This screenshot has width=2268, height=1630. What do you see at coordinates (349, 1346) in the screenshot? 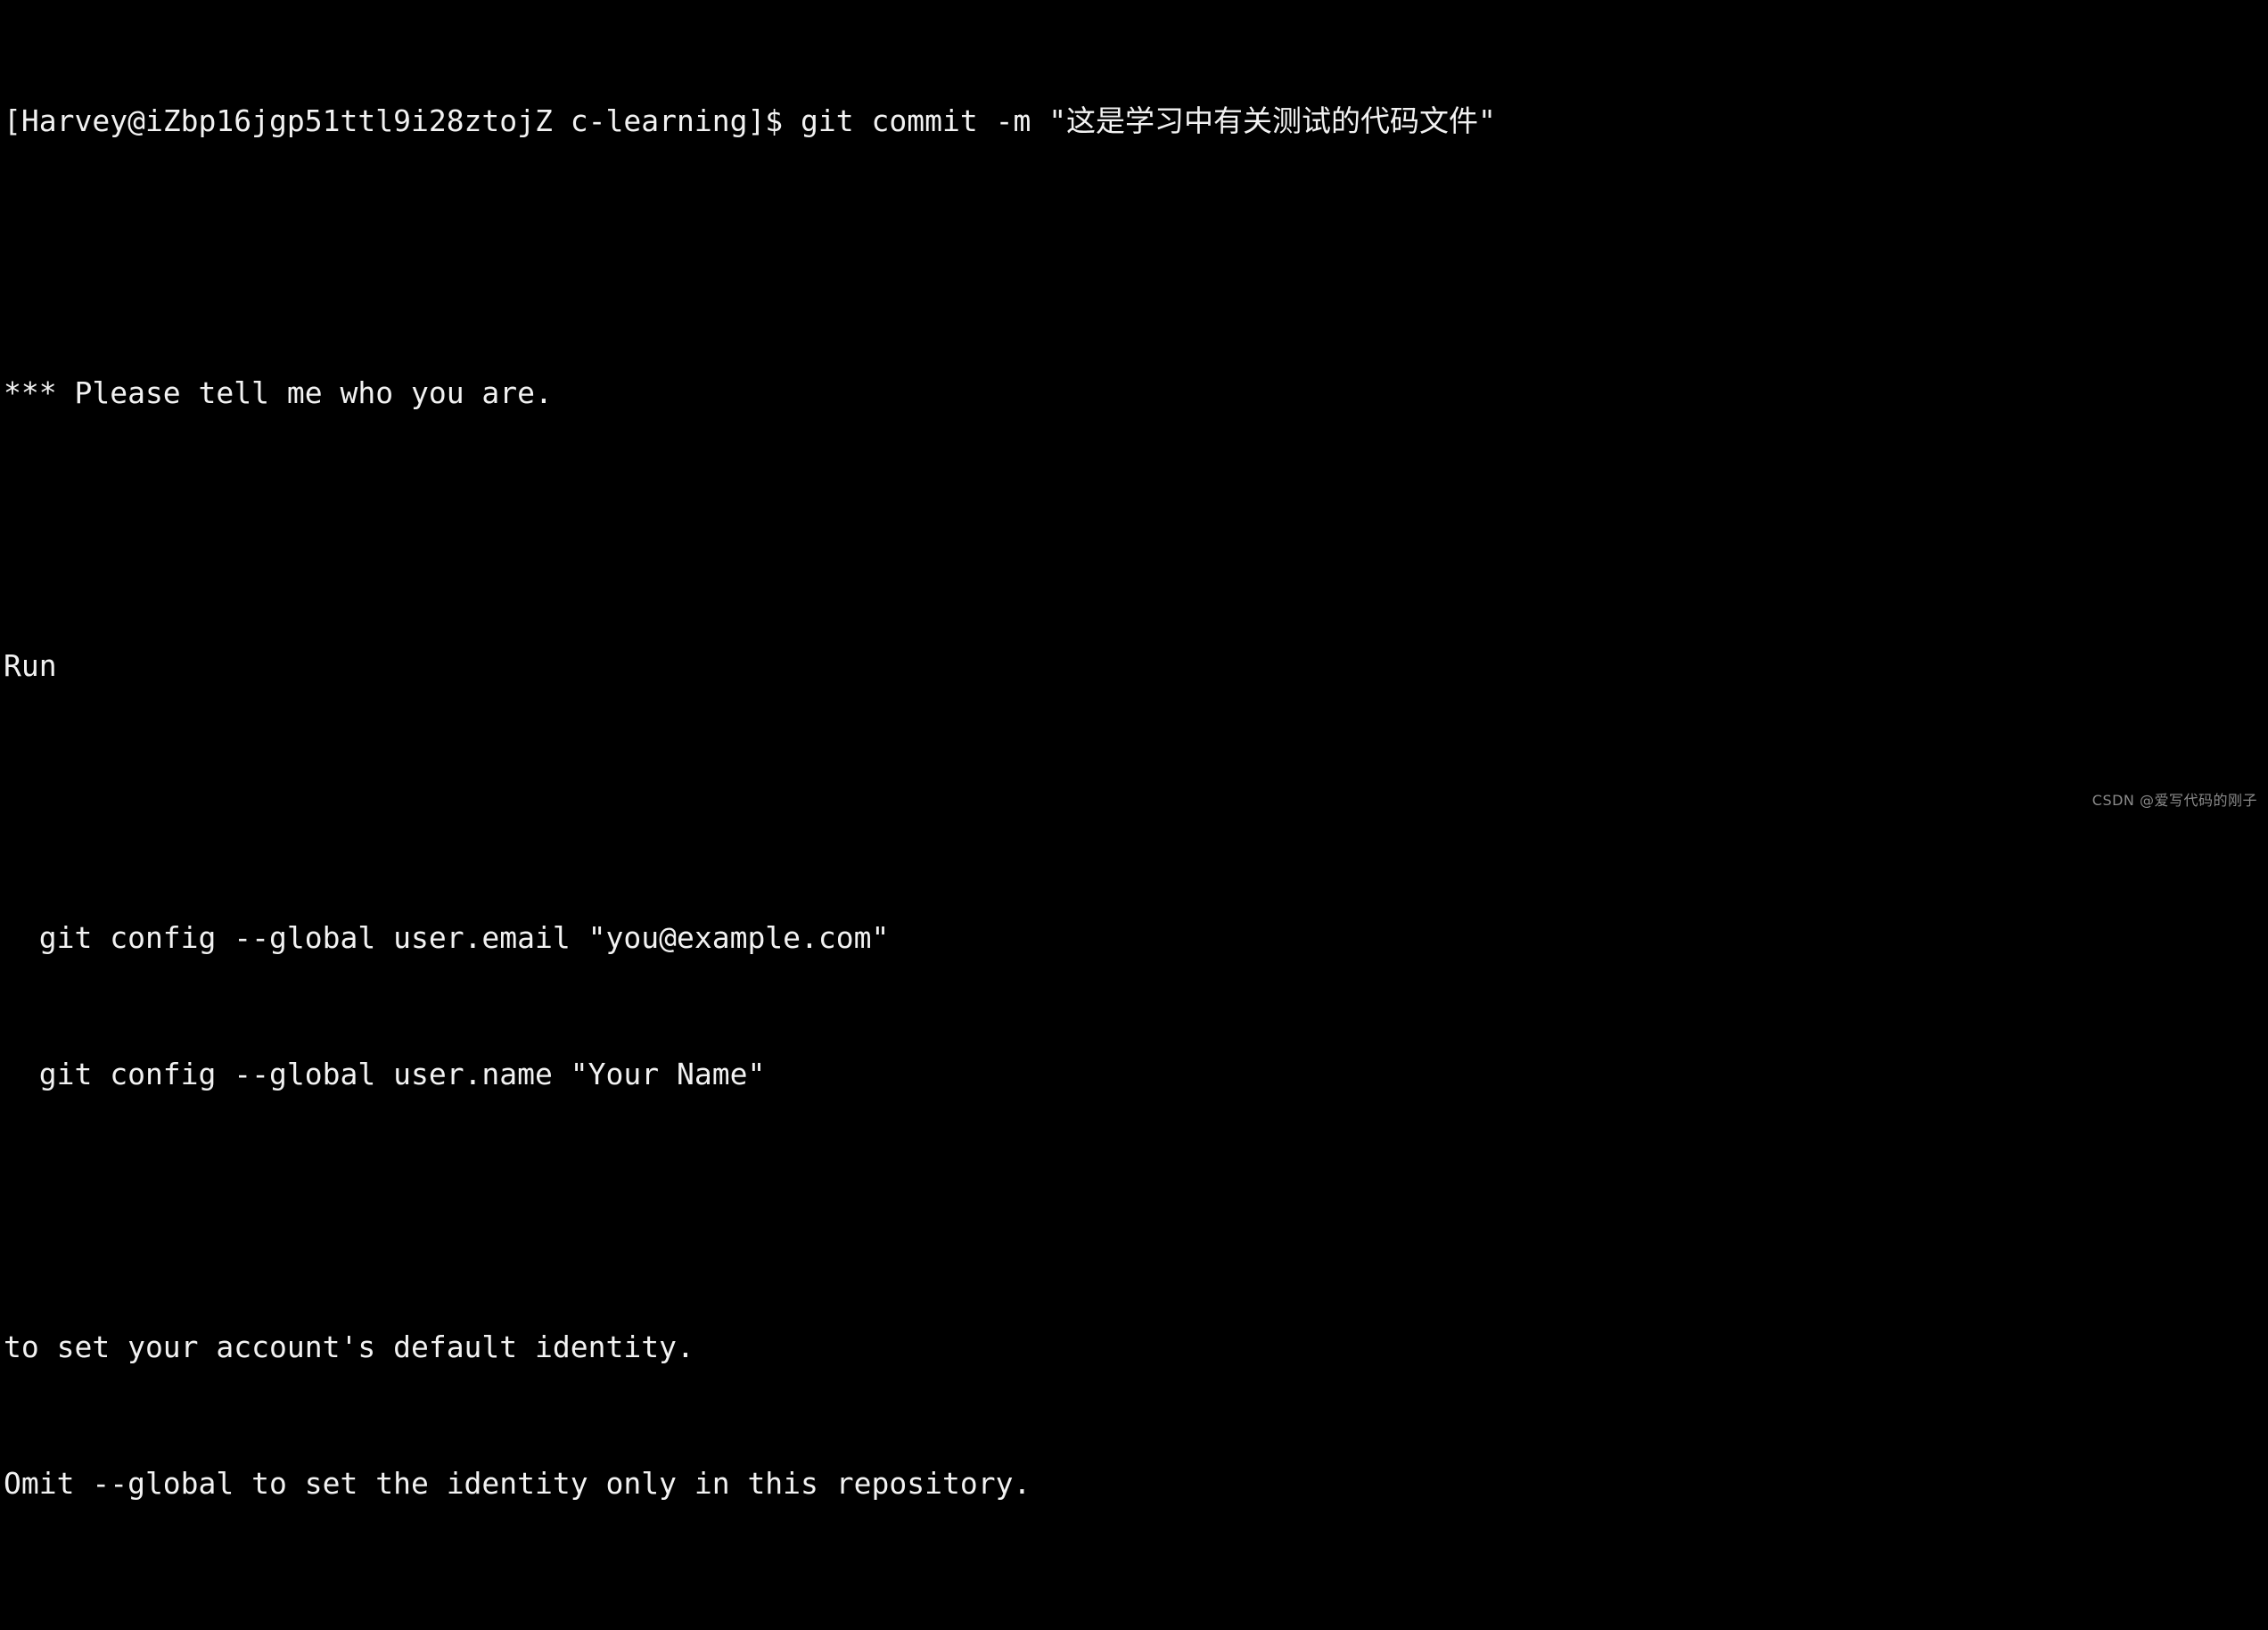
I see `terminal-line-set-default: to set your account's default identity.` at bounding box center [349, 1346].